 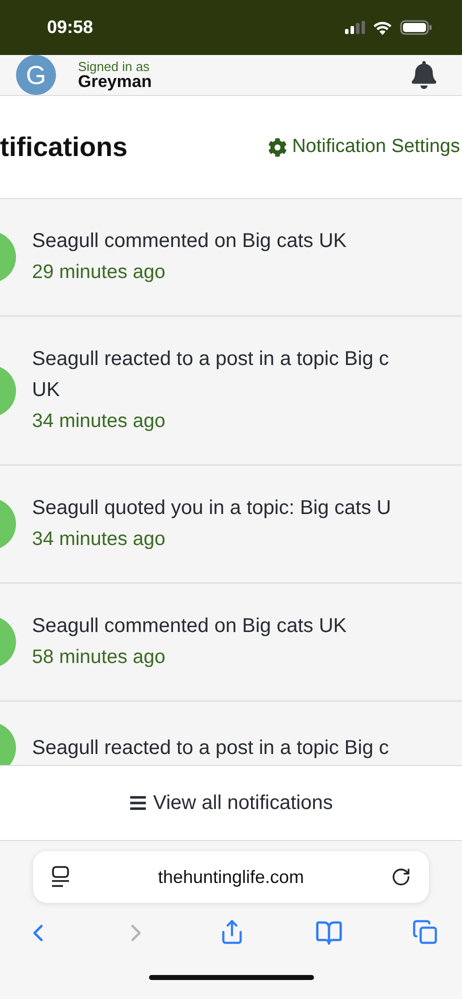 What do you see at coordinates (328, 933) in the screenshot?
I see `book-icon` at bounding box center [328, 933].